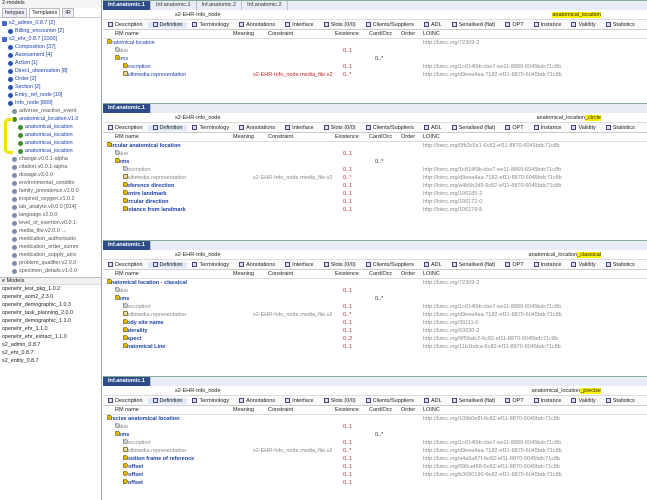  I want to click on tree-node: Direct_observation [8], so click(50, 71).